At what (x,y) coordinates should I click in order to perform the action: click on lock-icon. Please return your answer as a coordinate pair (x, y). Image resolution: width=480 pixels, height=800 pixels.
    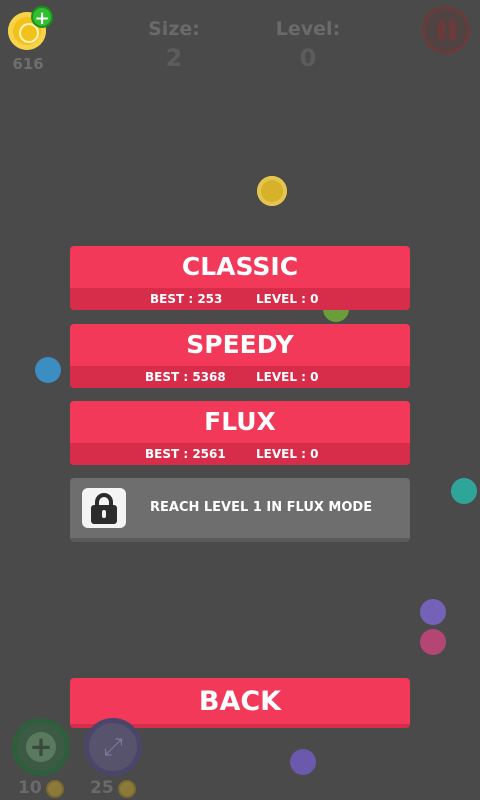
    Looking at the image, I should click on (104, 508).